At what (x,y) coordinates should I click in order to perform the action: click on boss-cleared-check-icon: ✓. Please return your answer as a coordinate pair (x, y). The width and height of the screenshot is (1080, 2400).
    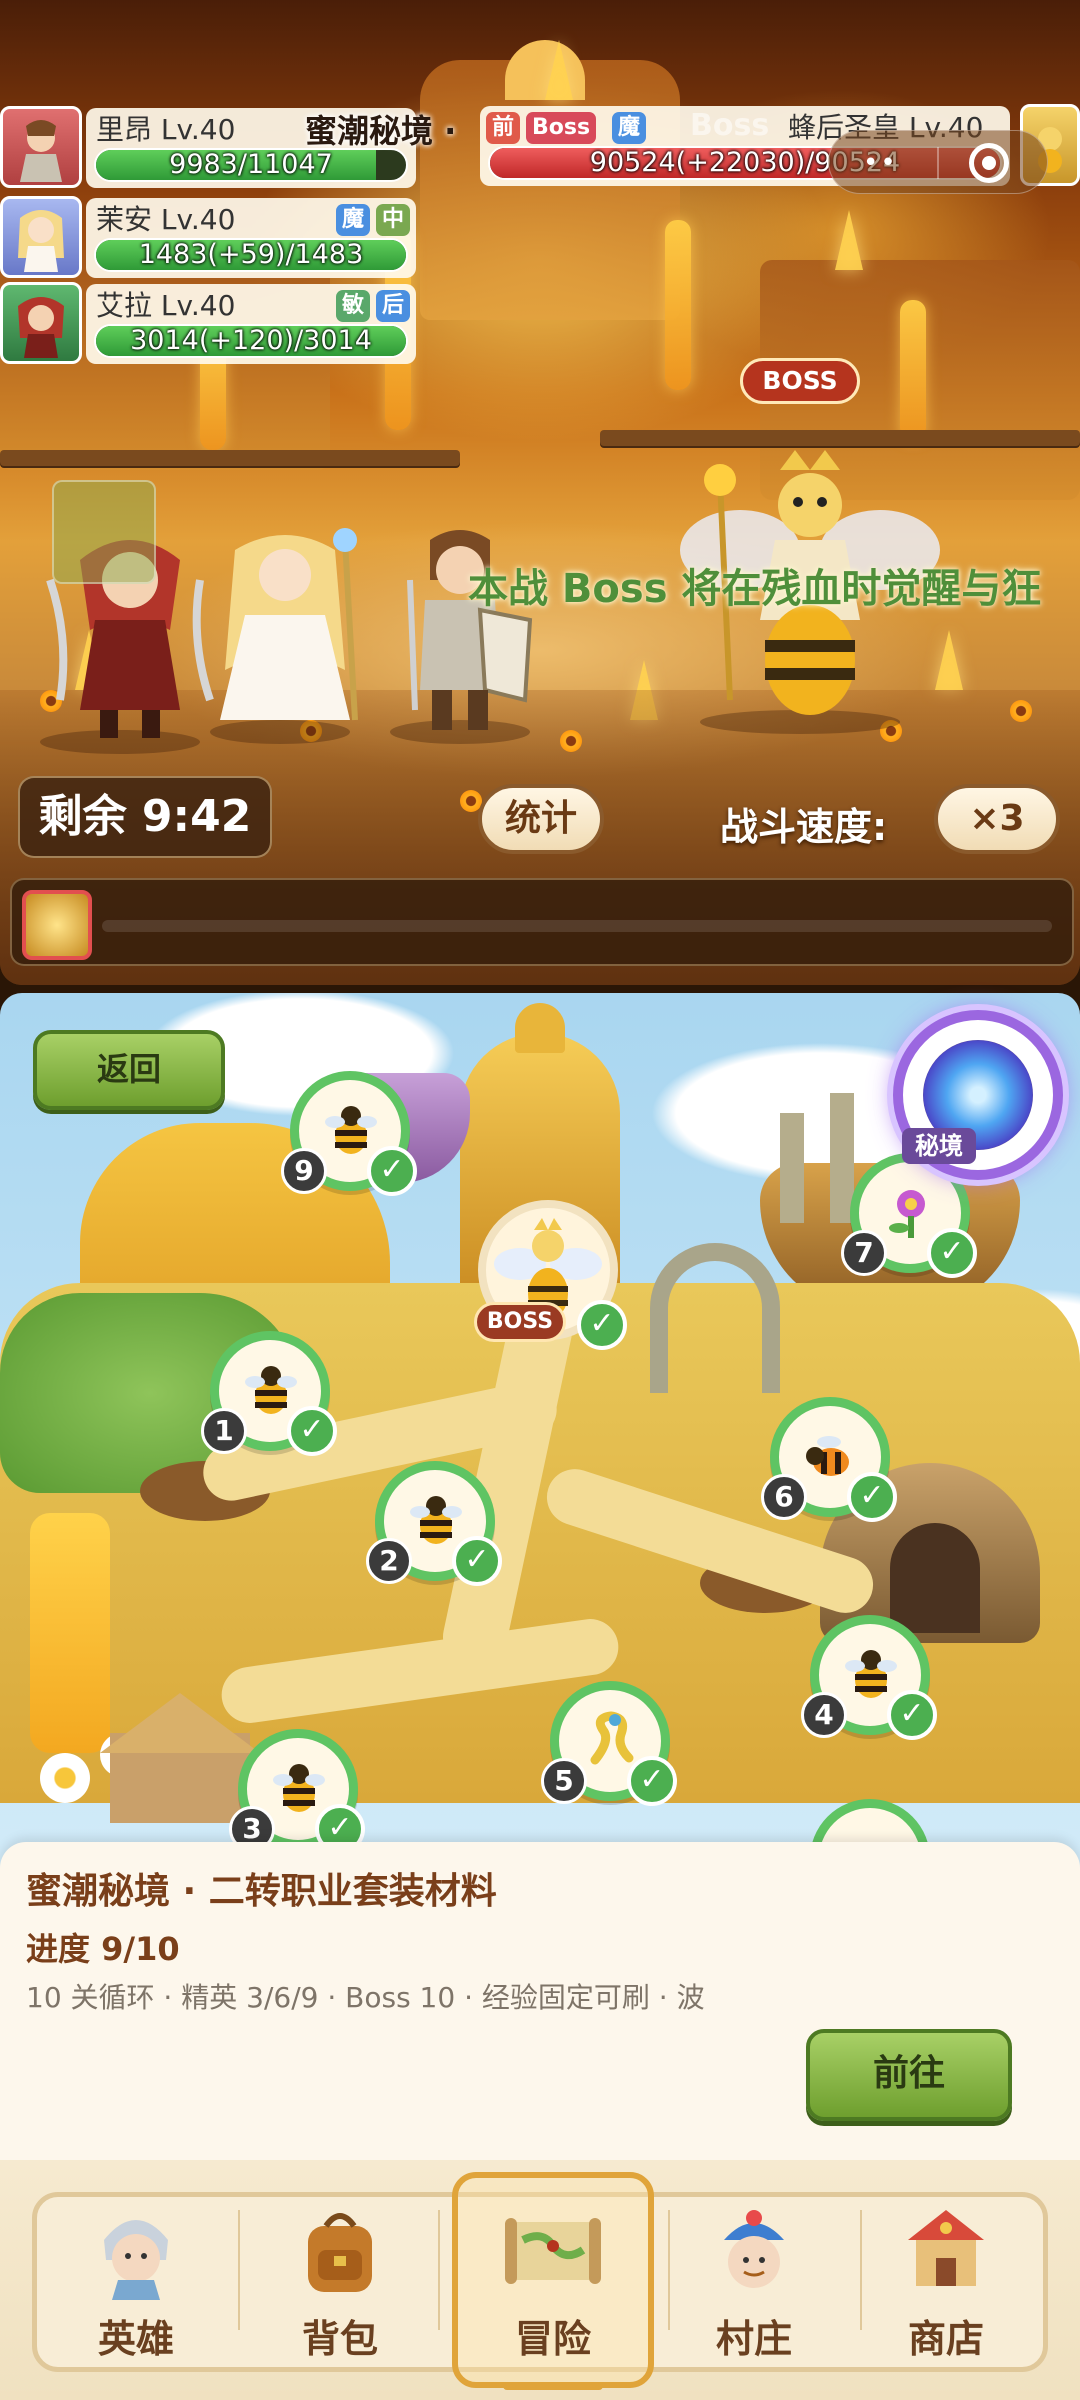
    Looking at the image, I should click on (602, 1325).